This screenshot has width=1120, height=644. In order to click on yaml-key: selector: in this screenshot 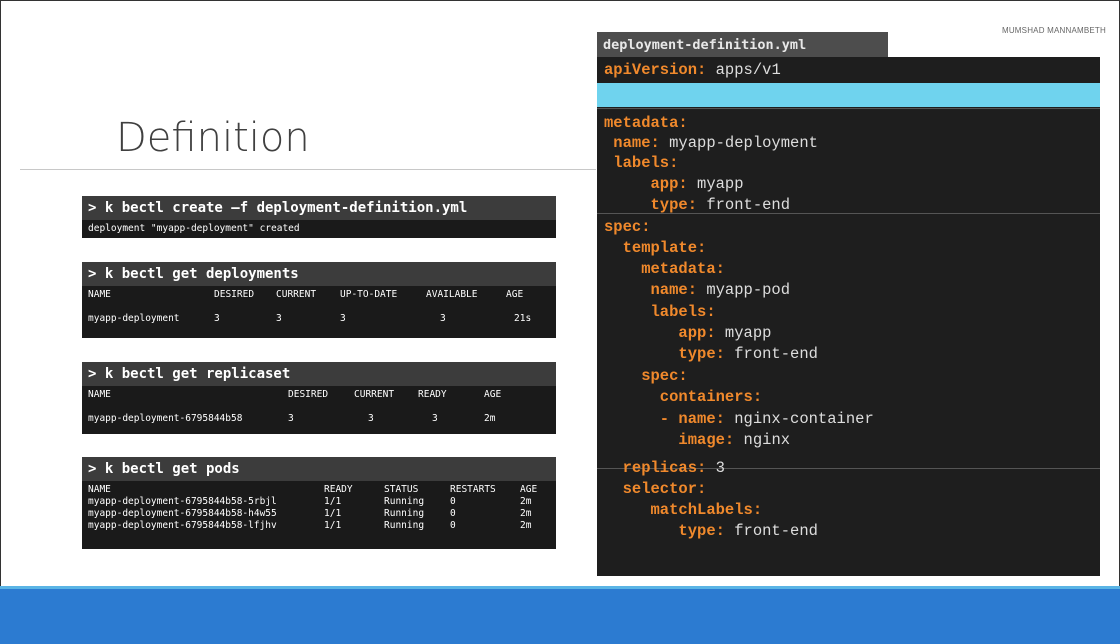, I will do `click(655, 489)`.